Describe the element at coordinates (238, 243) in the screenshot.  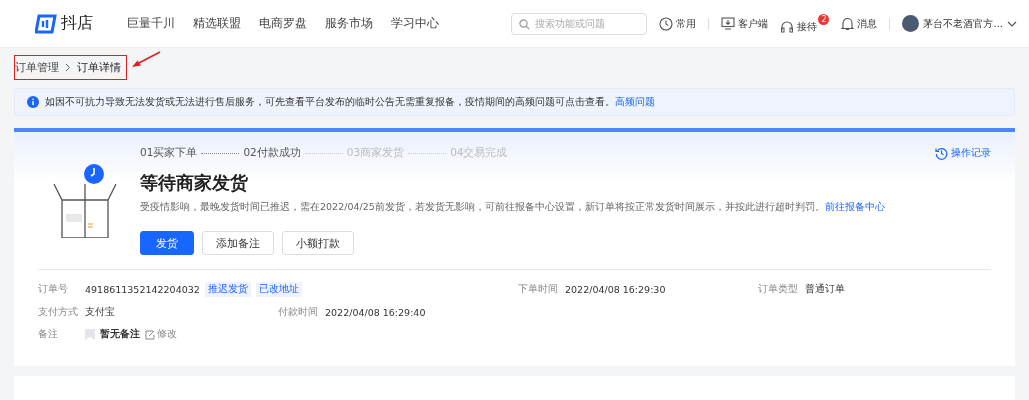
I see `action-button: 添加备注` at that location.